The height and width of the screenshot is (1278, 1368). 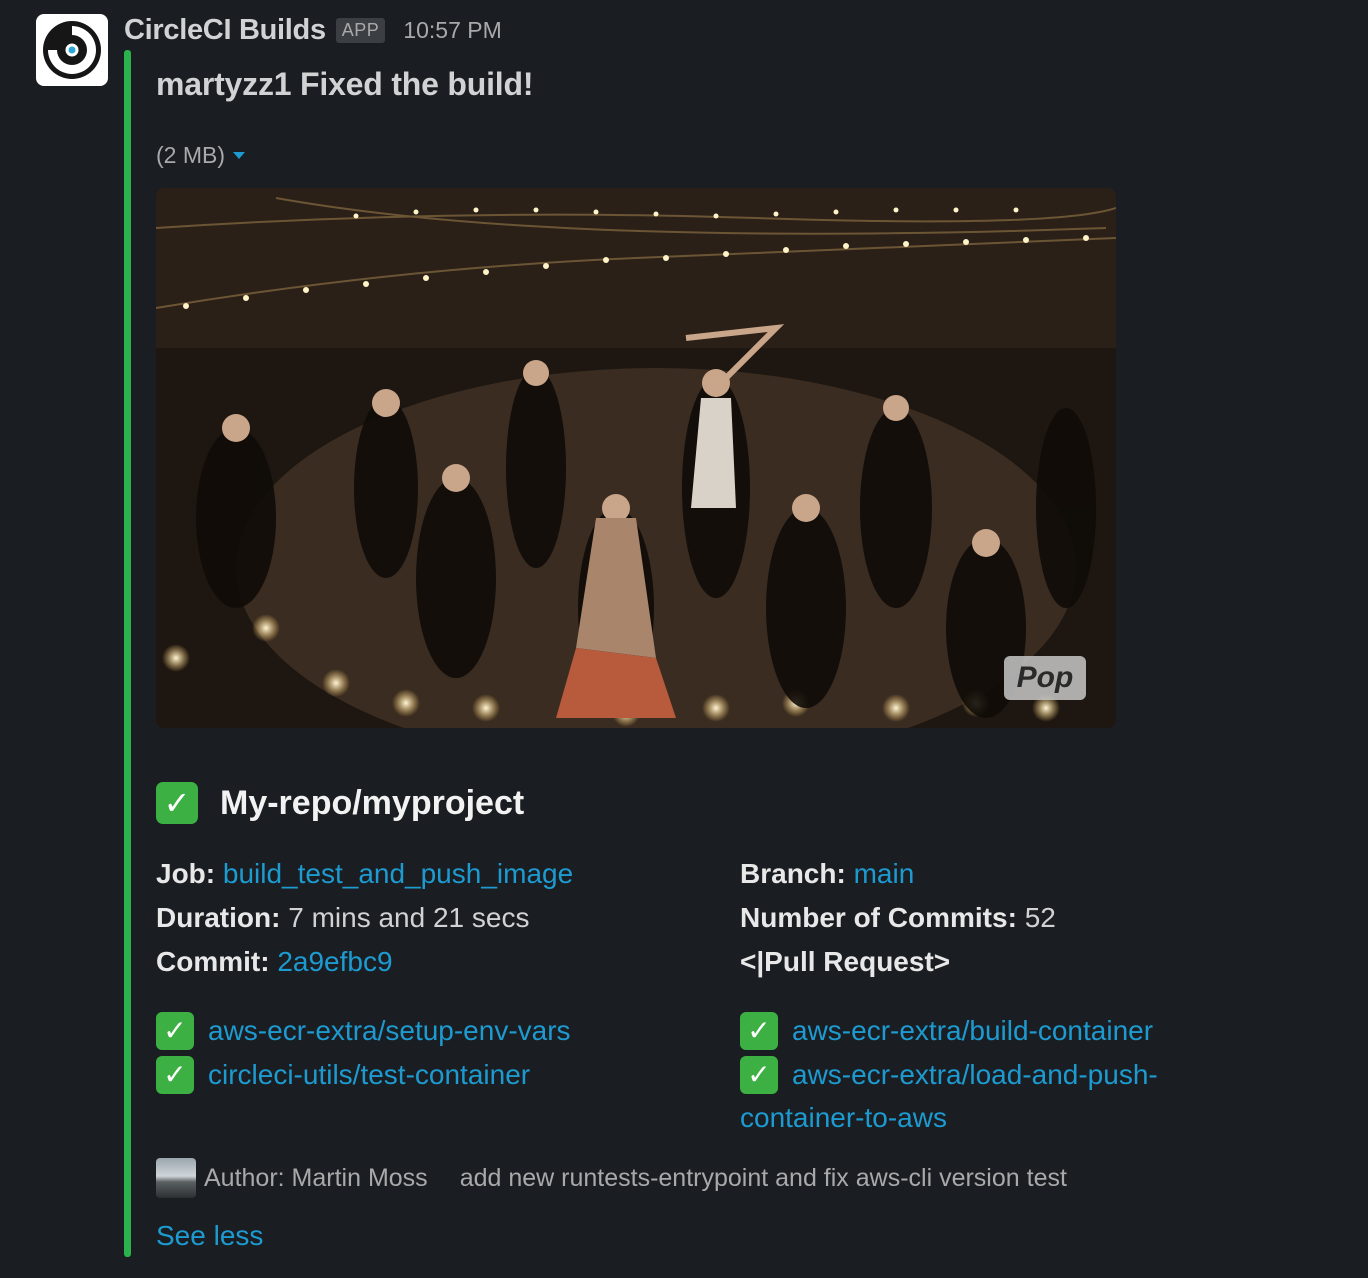 I want to click on pull-request-link: <|Pull Request>, so click(x=845, y=961).